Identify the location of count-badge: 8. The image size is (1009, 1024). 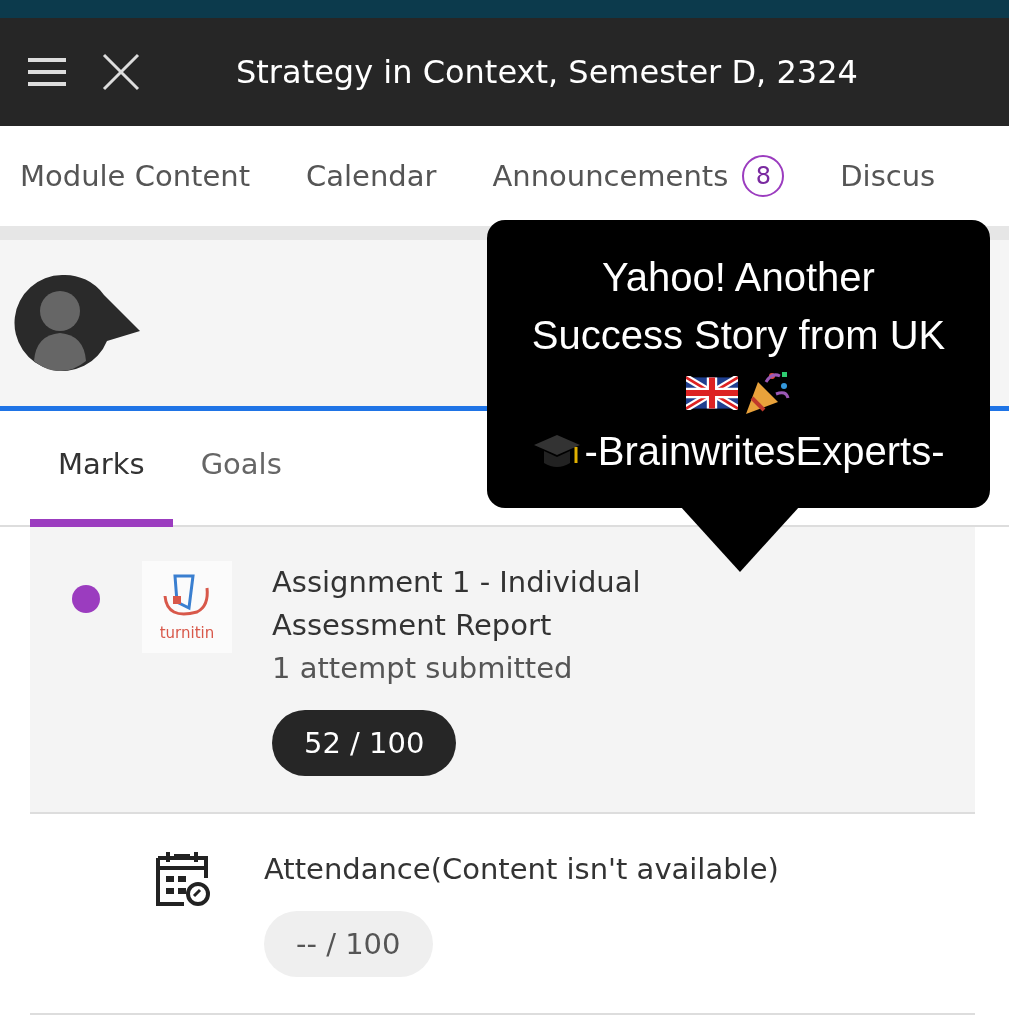
(763, 176).